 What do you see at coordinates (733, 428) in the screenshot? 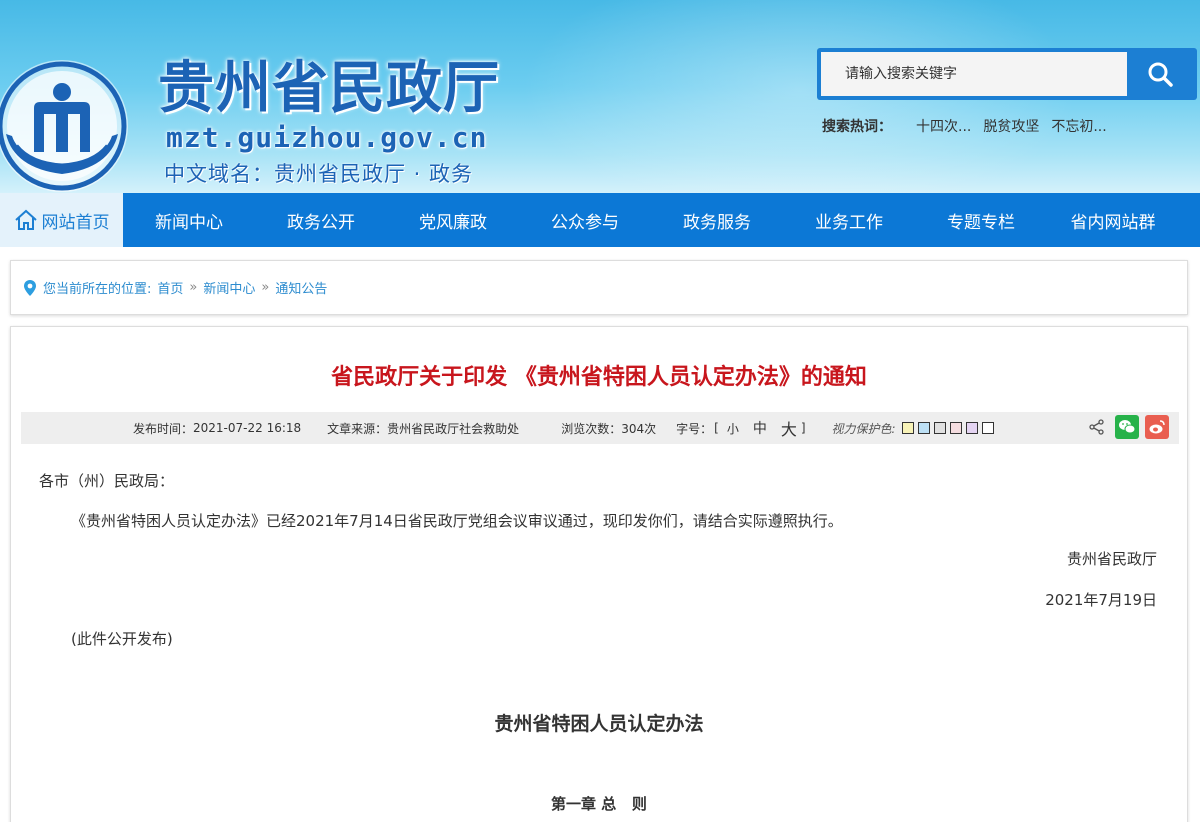
I see `font-size-small: 小` at bounding box center [733, 428].